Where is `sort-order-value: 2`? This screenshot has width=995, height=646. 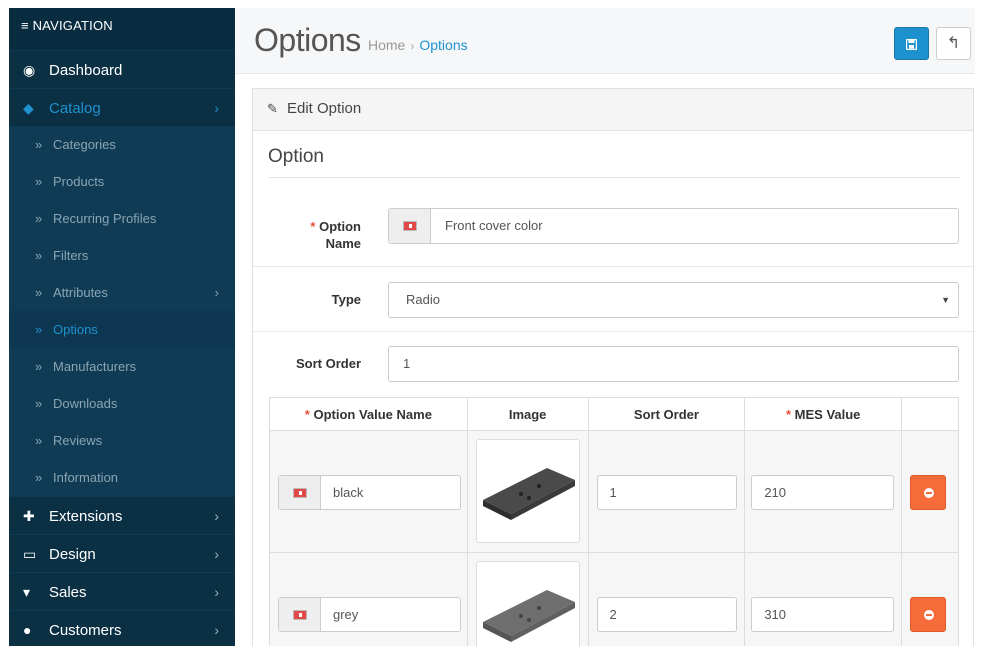 sort-order-value: 2 is located at coordinates (613, 614).